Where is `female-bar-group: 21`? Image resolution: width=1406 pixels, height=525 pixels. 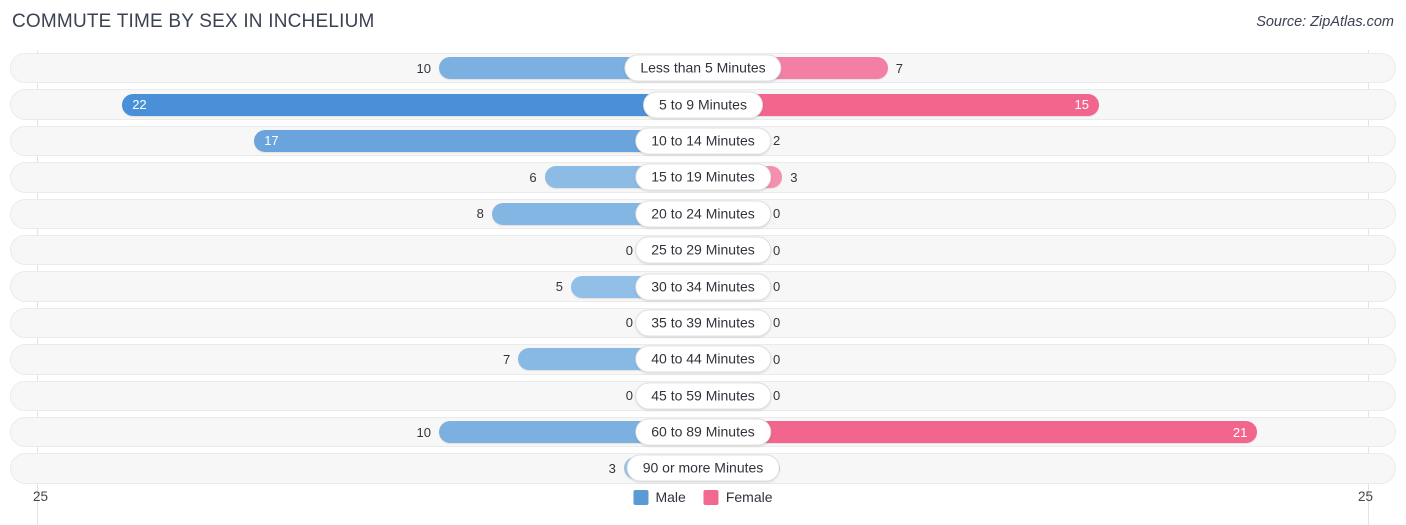
female-bar-group: 21 is located at coordinates (1036, 432).